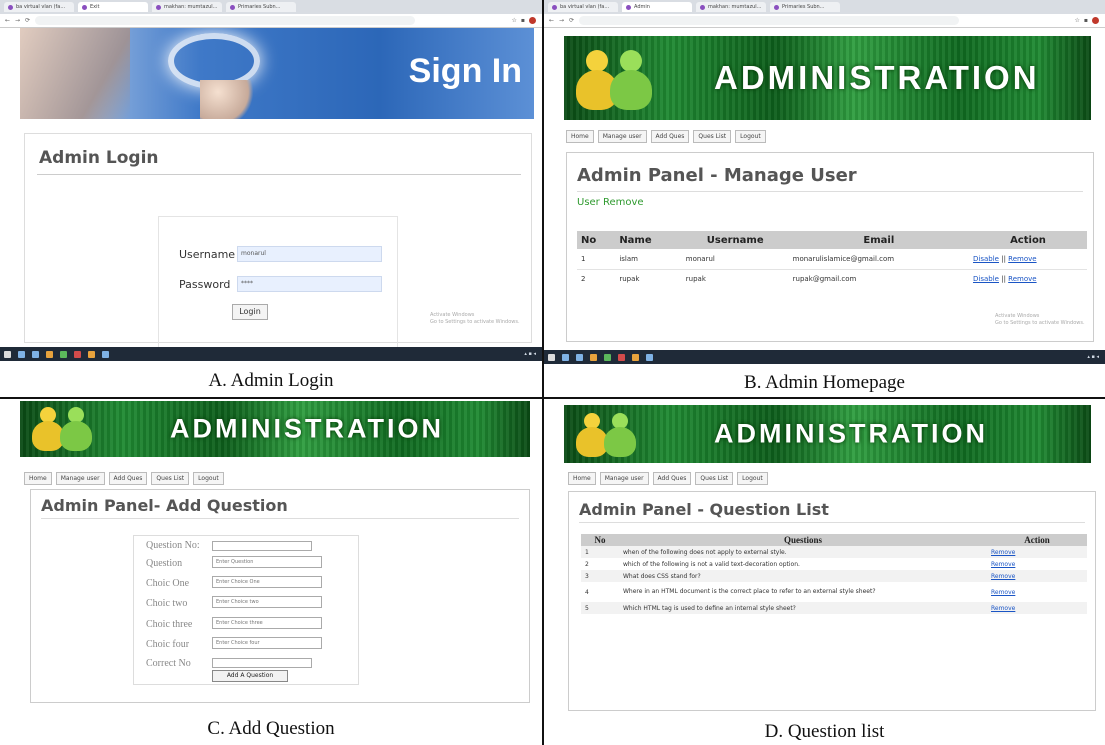  What do you see at coordinates (834, 540) in the screenshot?
I see `table-header-row: No Questions Action` at bounding box center [834, 540].